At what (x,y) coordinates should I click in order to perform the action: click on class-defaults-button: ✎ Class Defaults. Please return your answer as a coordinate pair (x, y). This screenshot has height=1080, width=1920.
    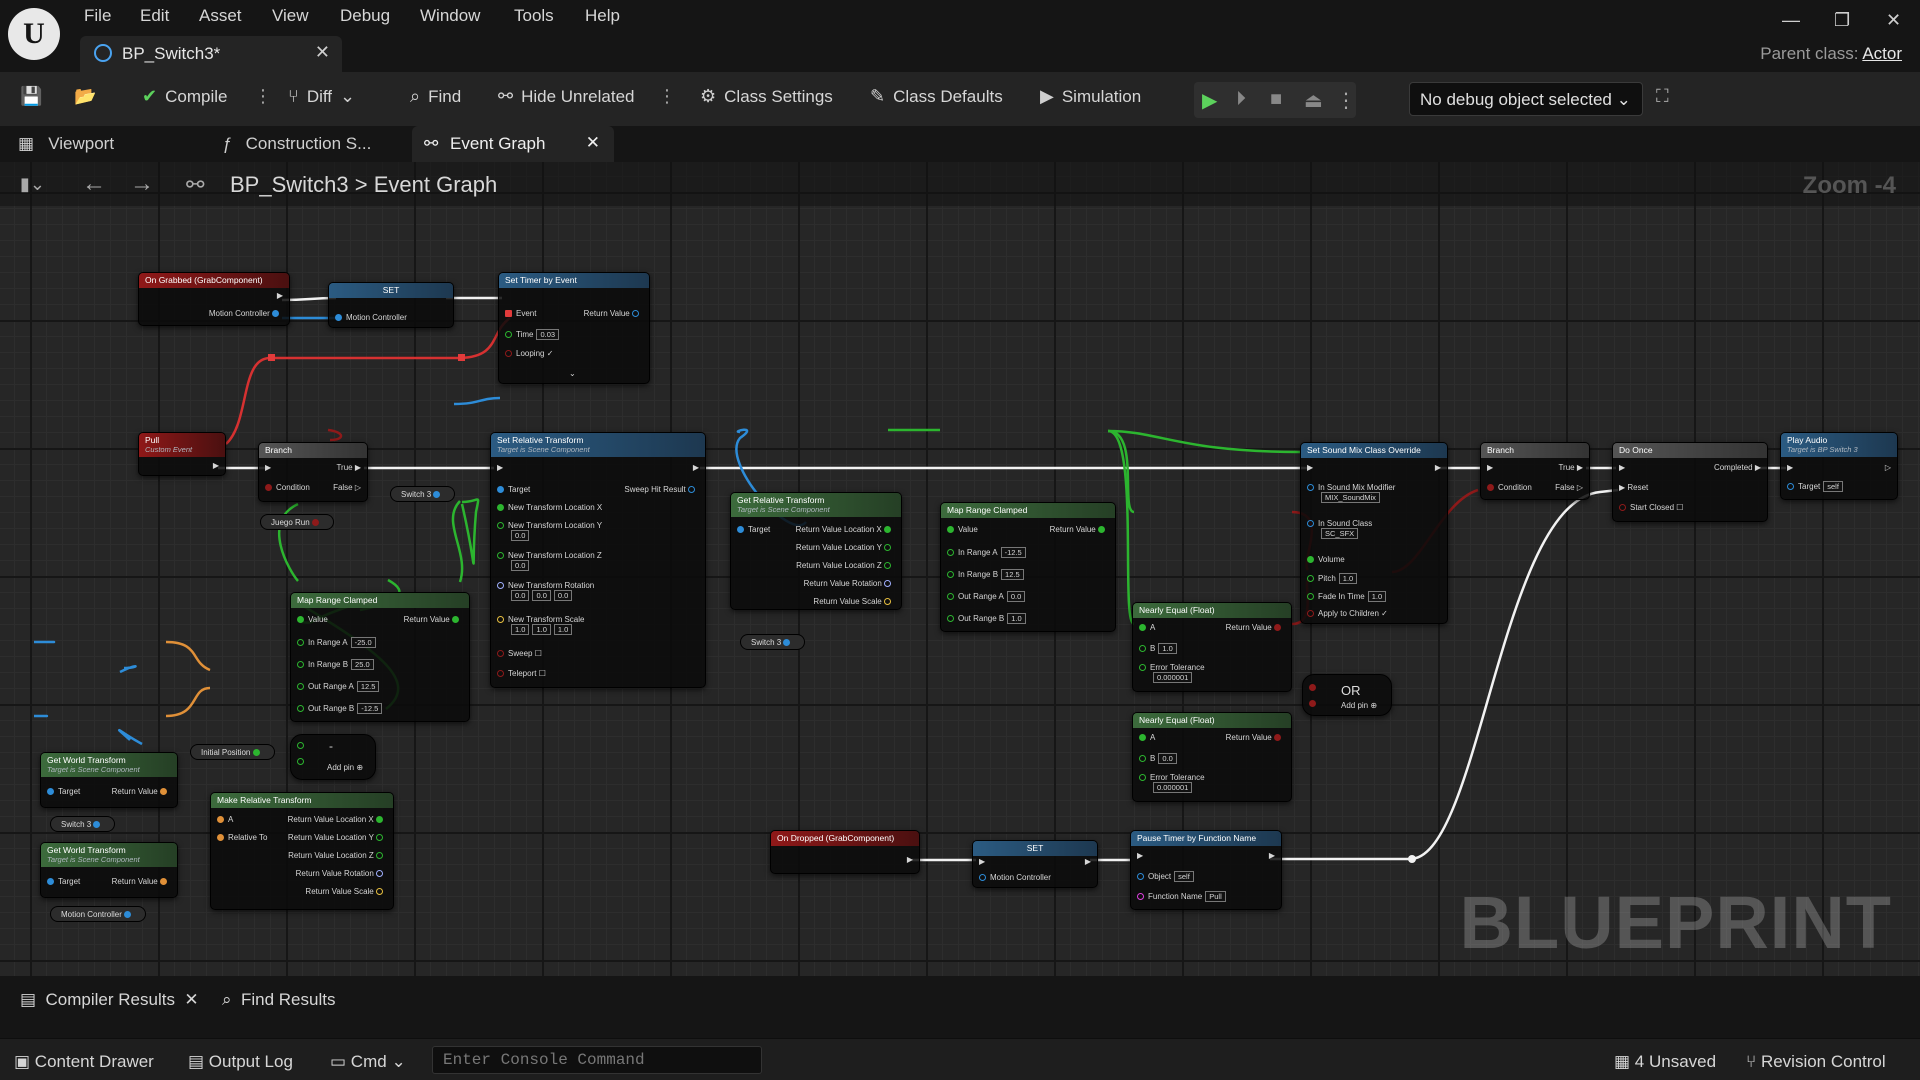
    Looking at the image, I should click on (936, 96).